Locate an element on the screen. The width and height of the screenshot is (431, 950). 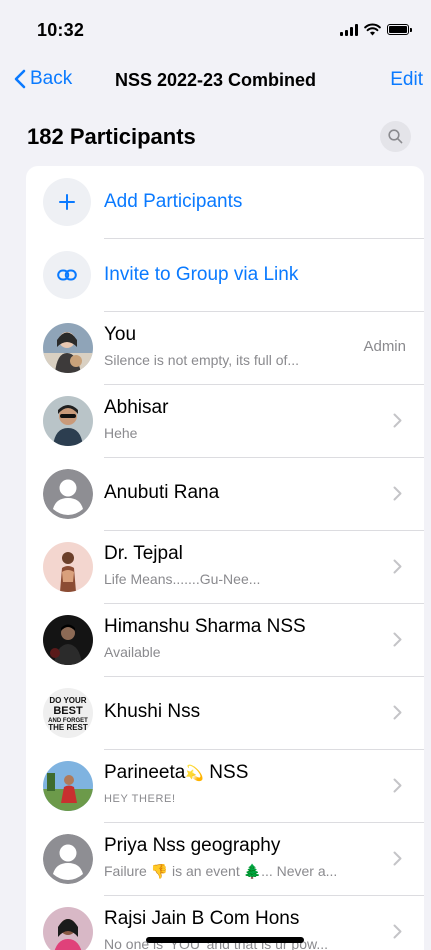
member-status: Hehe is located at coordinates (121, 433).